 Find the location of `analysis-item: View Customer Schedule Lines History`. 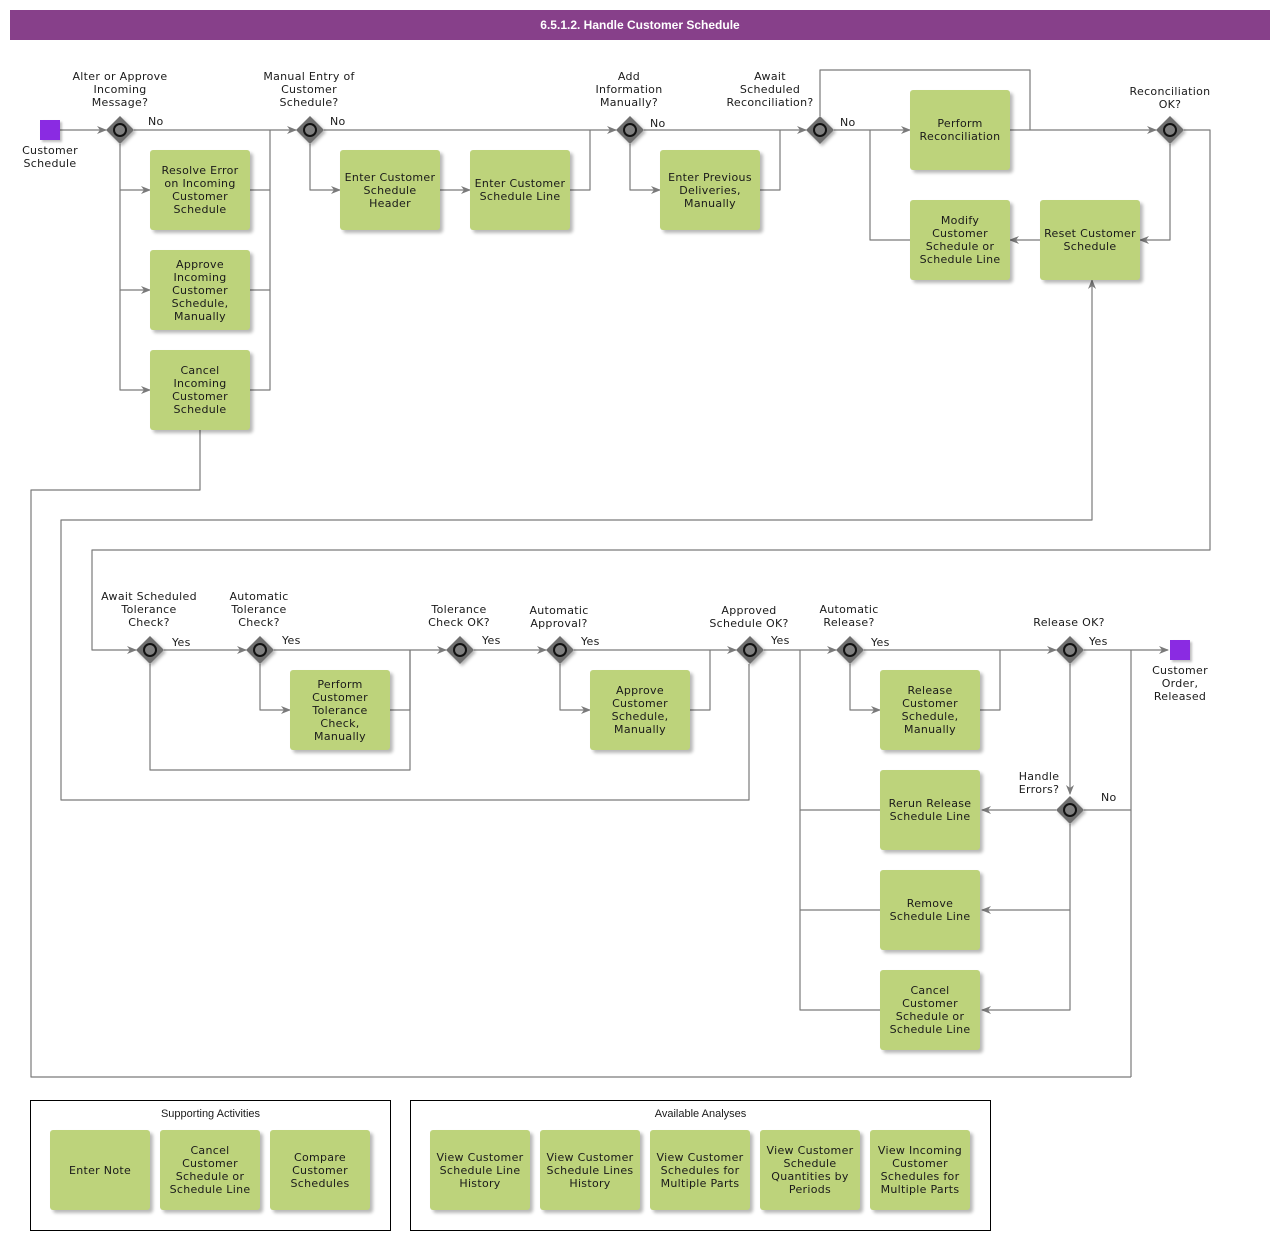

analysis-item: View Customer Schedule Lines History is located at coordinates (590, 1170).